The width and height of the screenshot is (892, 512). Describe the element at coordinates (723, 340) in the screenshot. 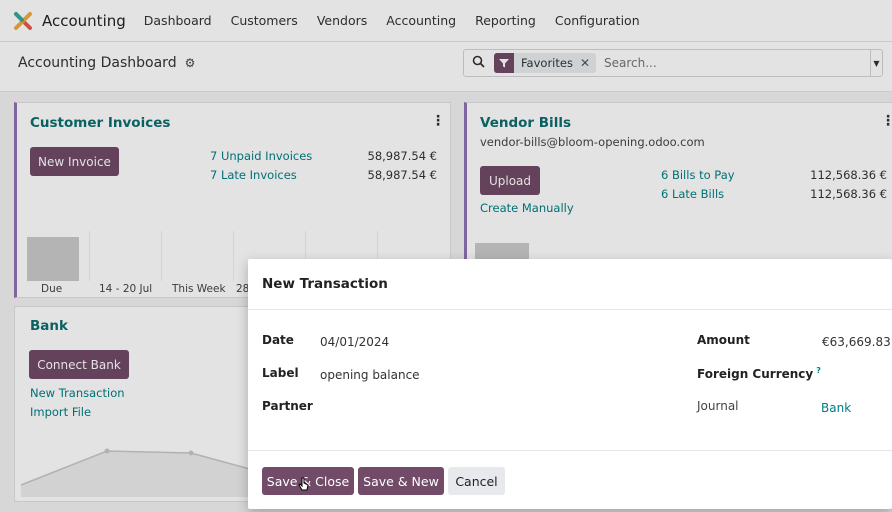

I see `amount-label: Amount` at that location.